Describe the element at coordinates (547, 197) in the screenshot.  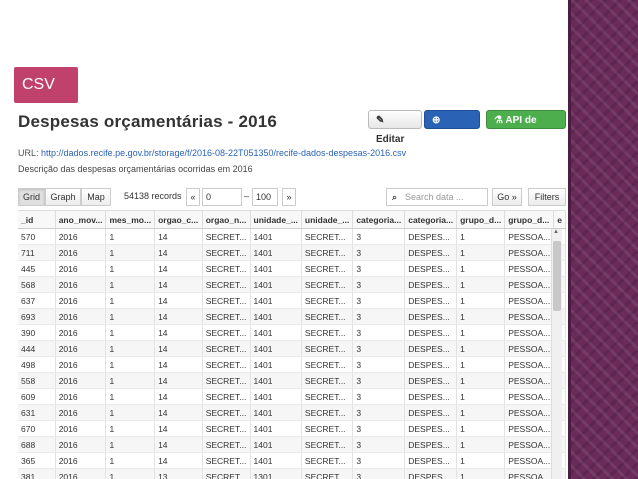
I see `filters-button: Filters` at that location.